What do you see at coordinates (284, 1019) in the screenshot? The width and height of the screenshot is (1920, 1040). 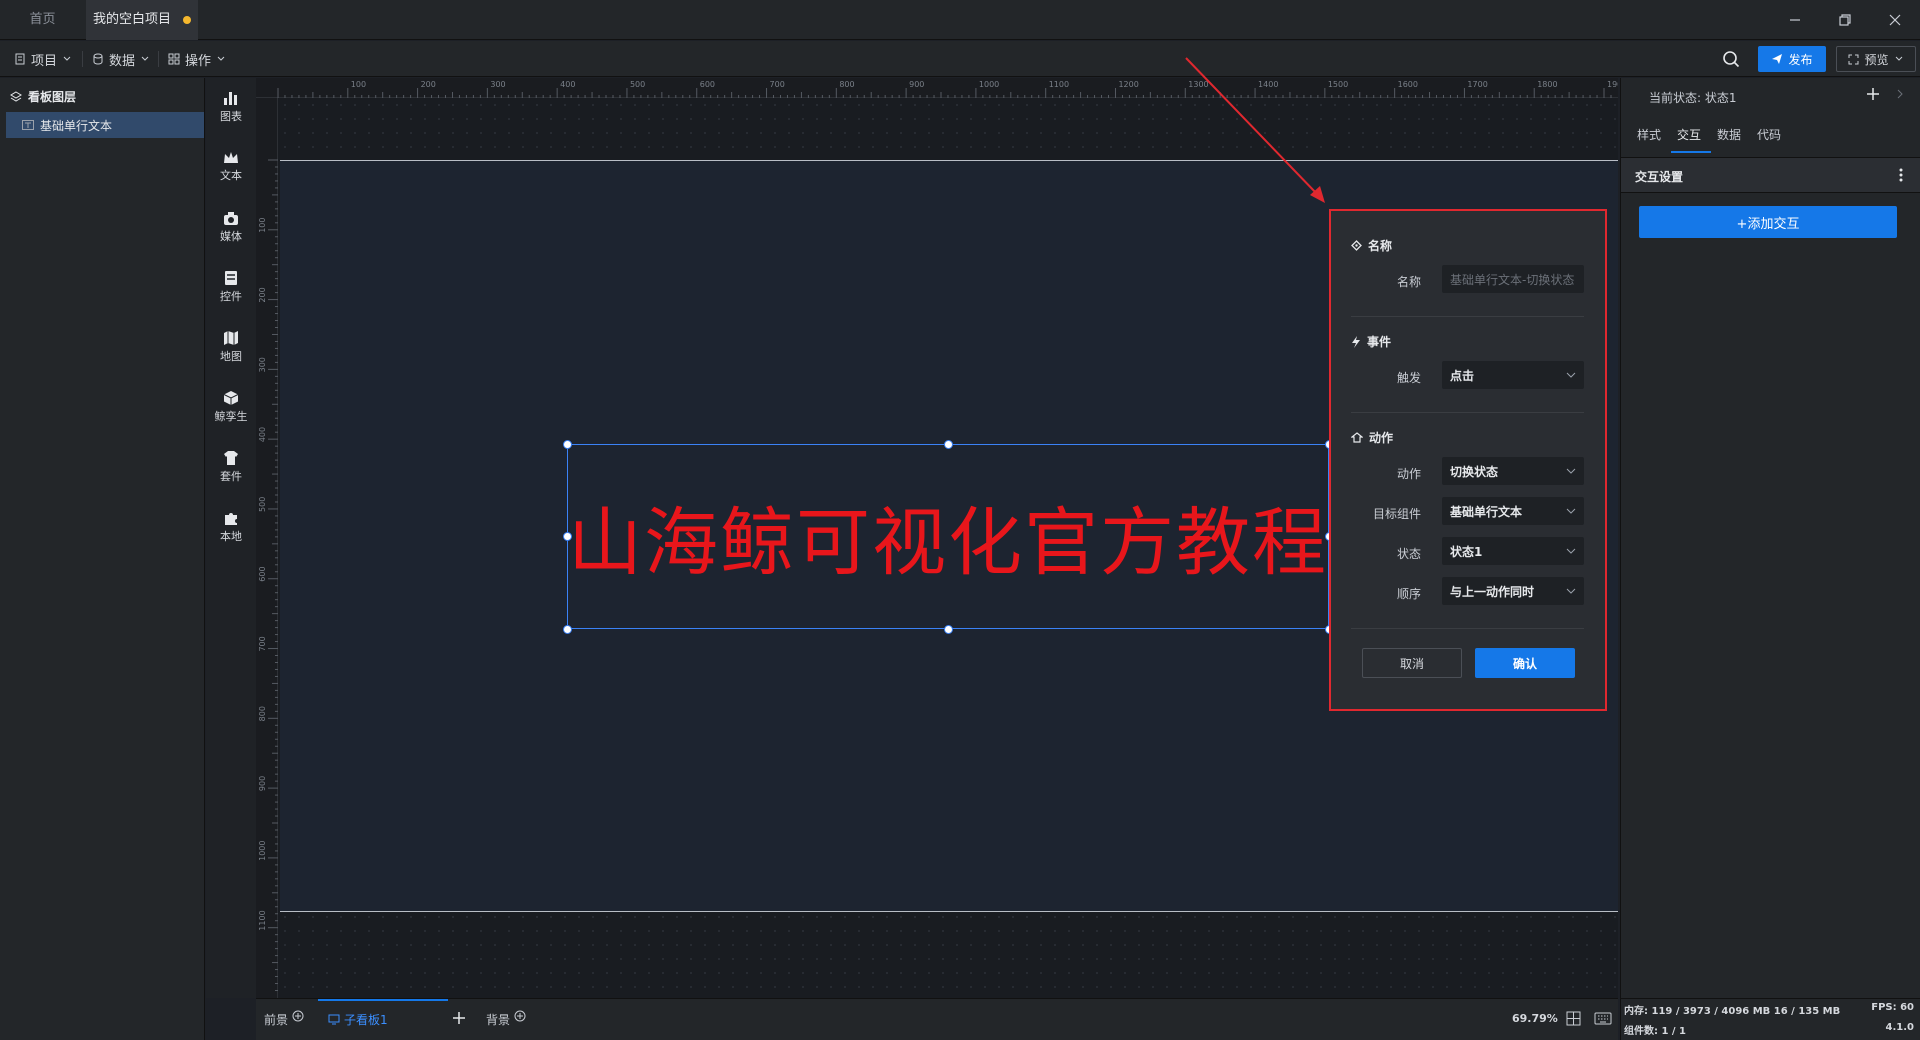 I see `tab-foreground: 前景` at bounding box center [284, 1019].